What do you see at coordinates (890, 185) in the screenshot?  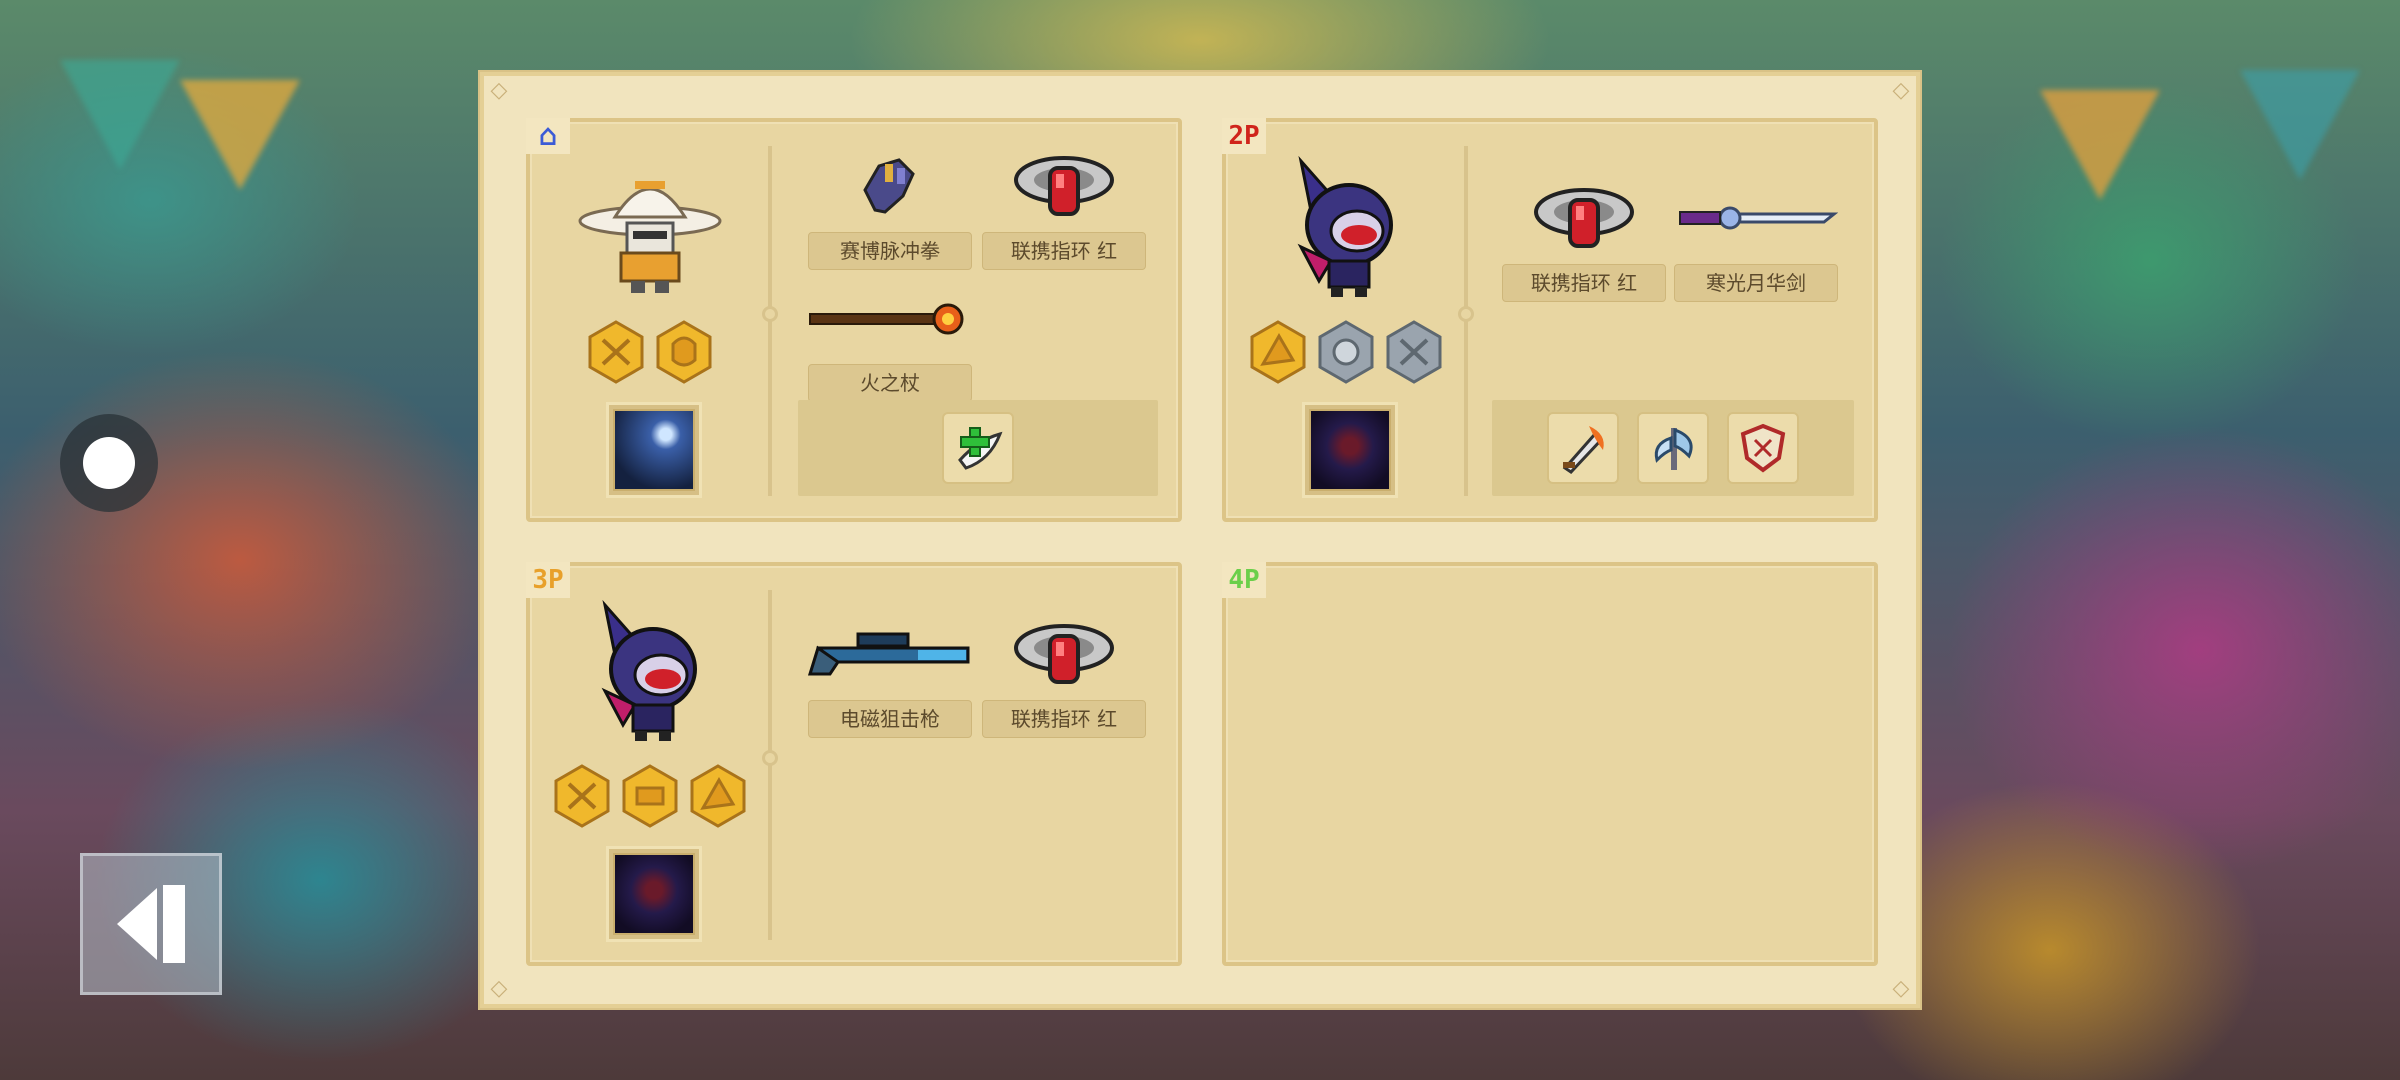 I see `cyber-fist-icon` at bounding box center [890, 185].